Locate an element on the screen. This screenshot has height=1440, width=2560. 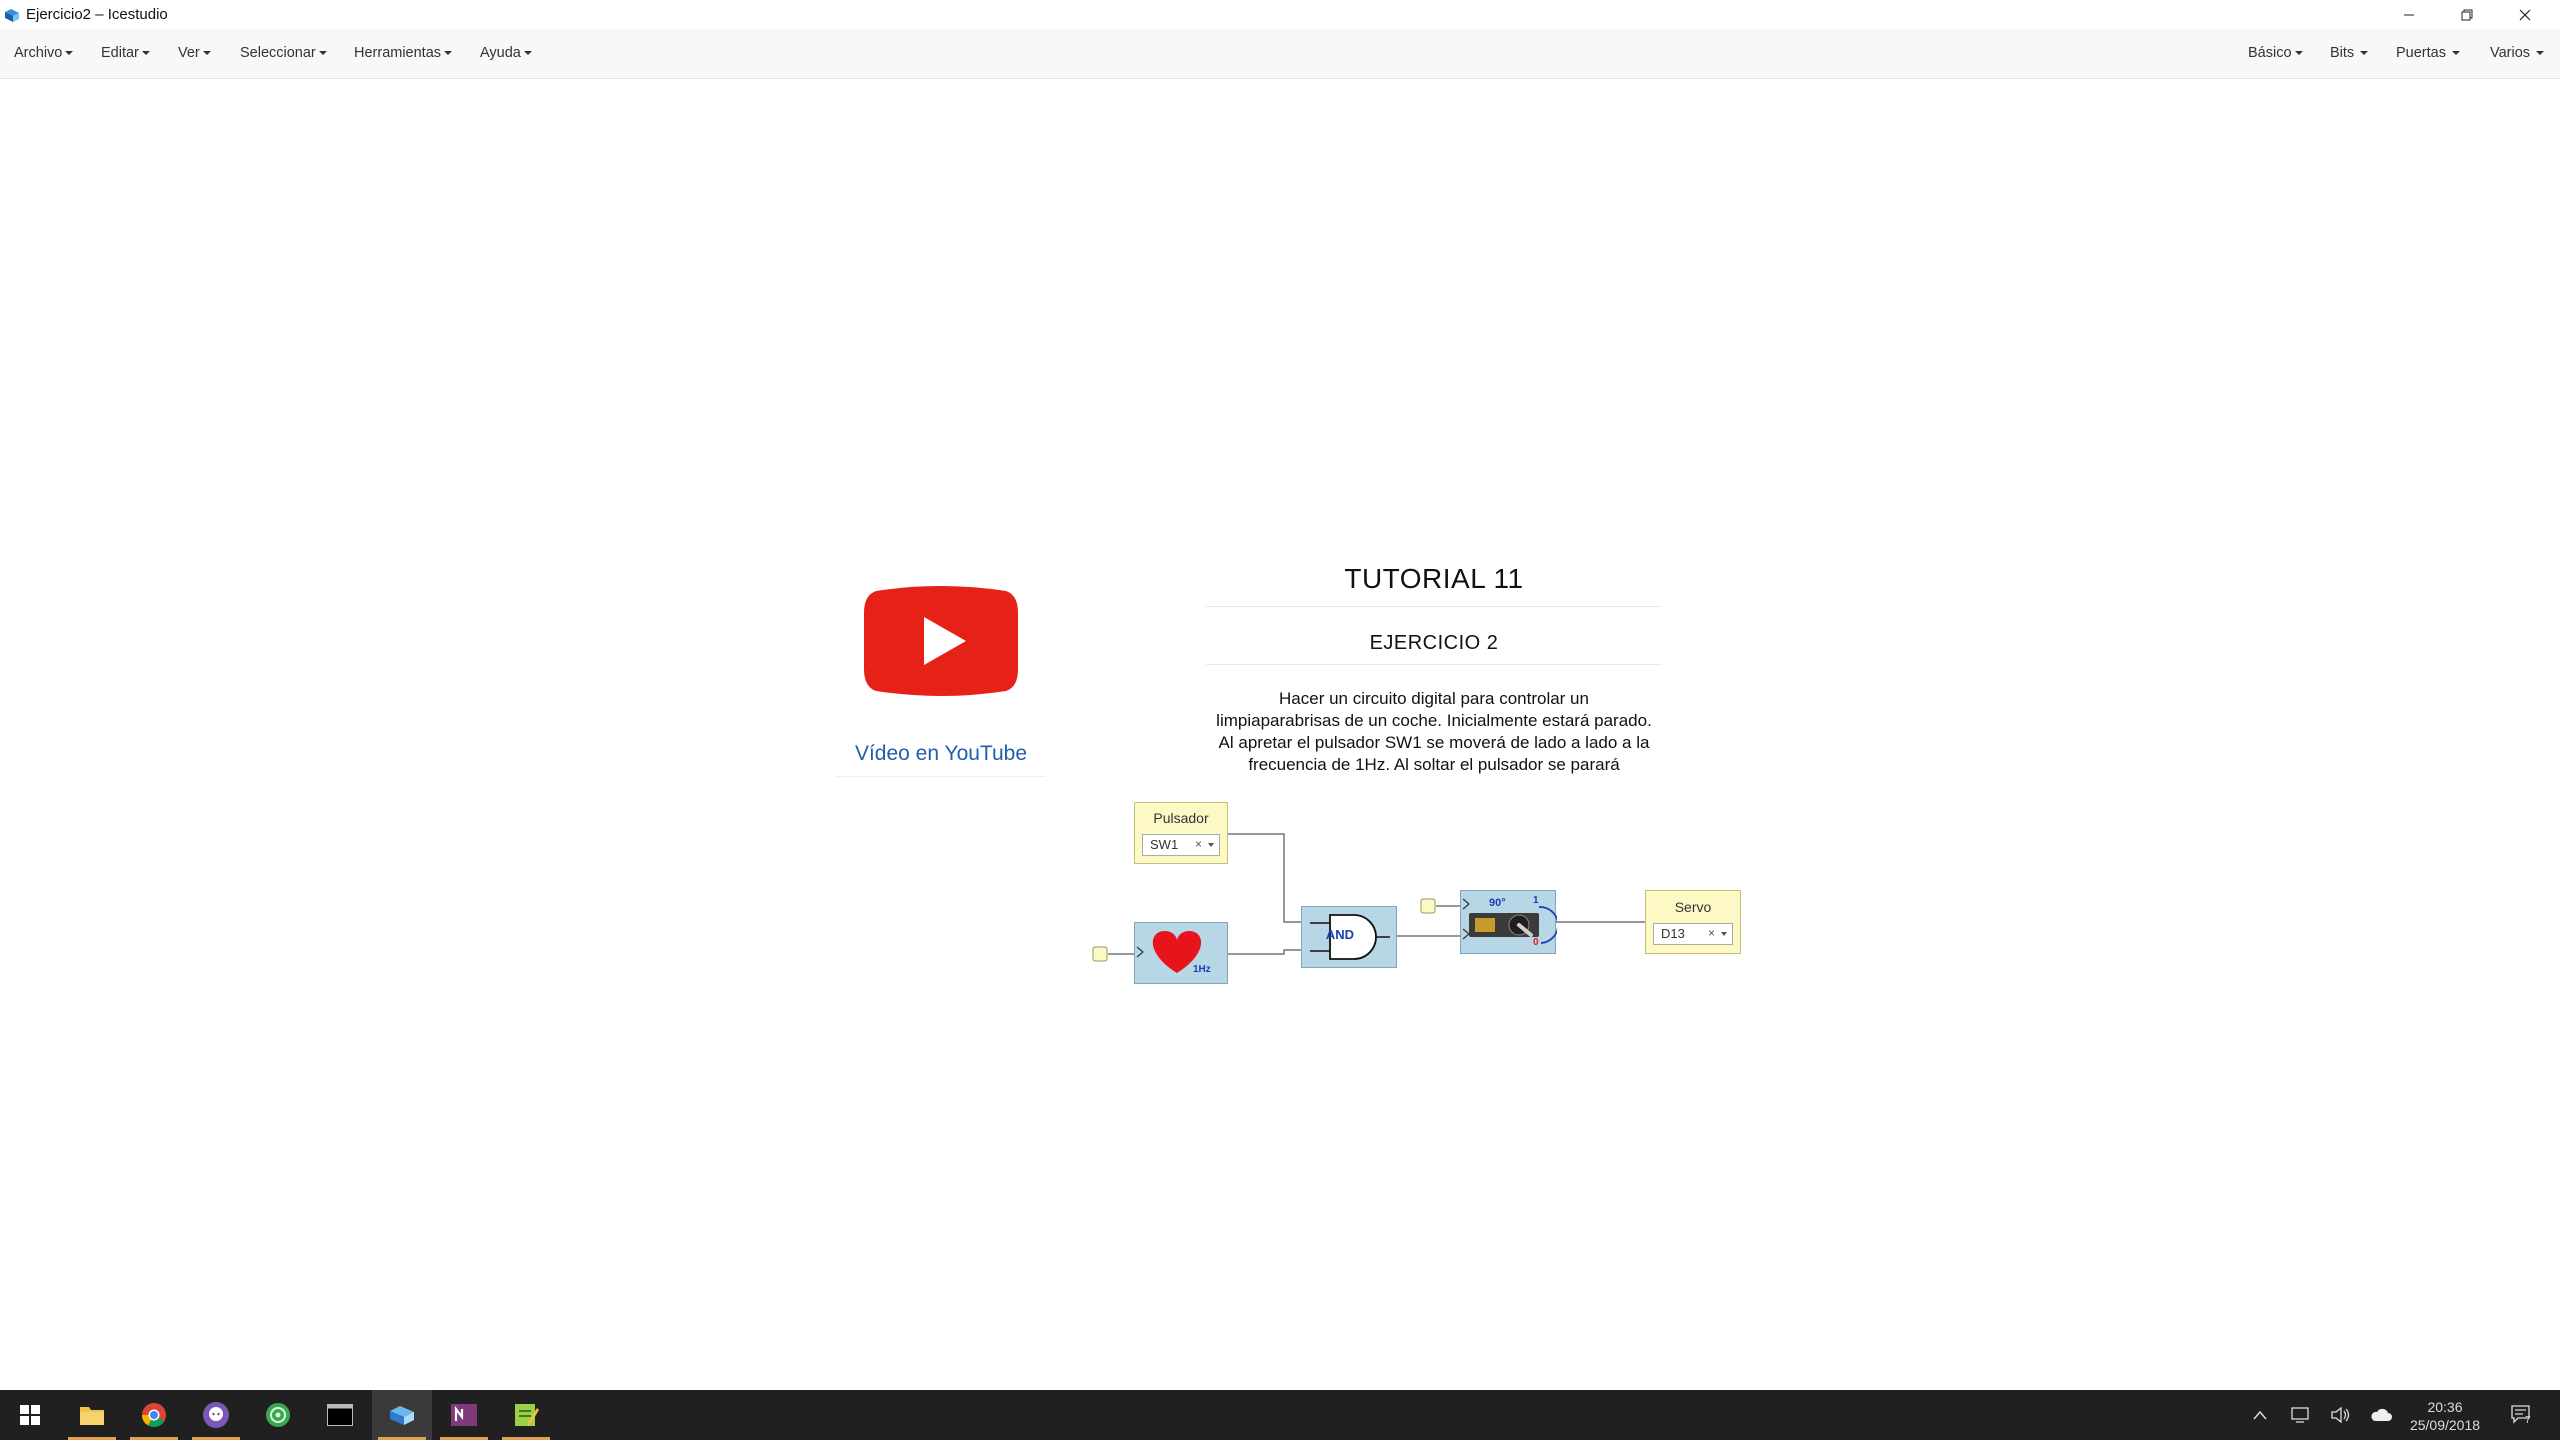
youtube-logo-icon is located at coordinates (941, 641).